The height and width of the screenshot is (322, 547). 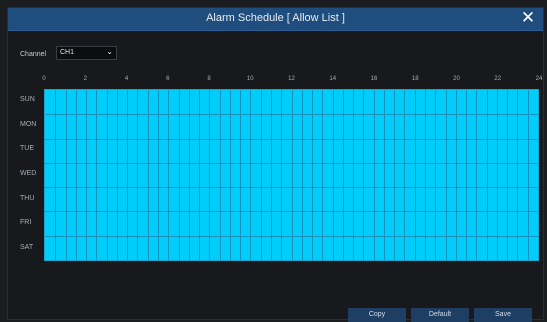 What do you see at coordinates (291, 79) in the screenshot?
I see `hour-tick: 12` at bounding box center [291, 79].